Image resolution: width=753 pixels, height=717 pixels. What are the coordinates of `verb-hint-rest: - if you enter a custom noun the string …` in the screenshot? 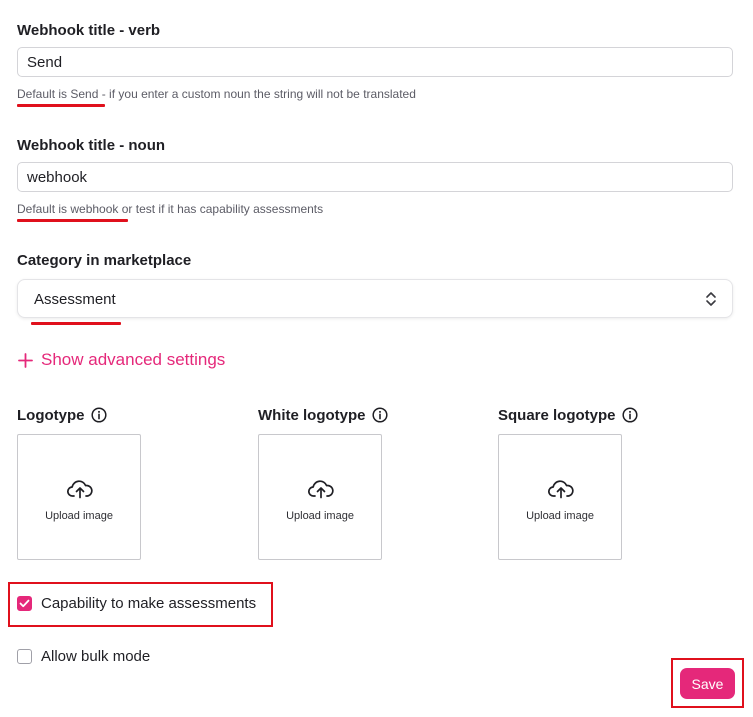 It's located at (257, 94).